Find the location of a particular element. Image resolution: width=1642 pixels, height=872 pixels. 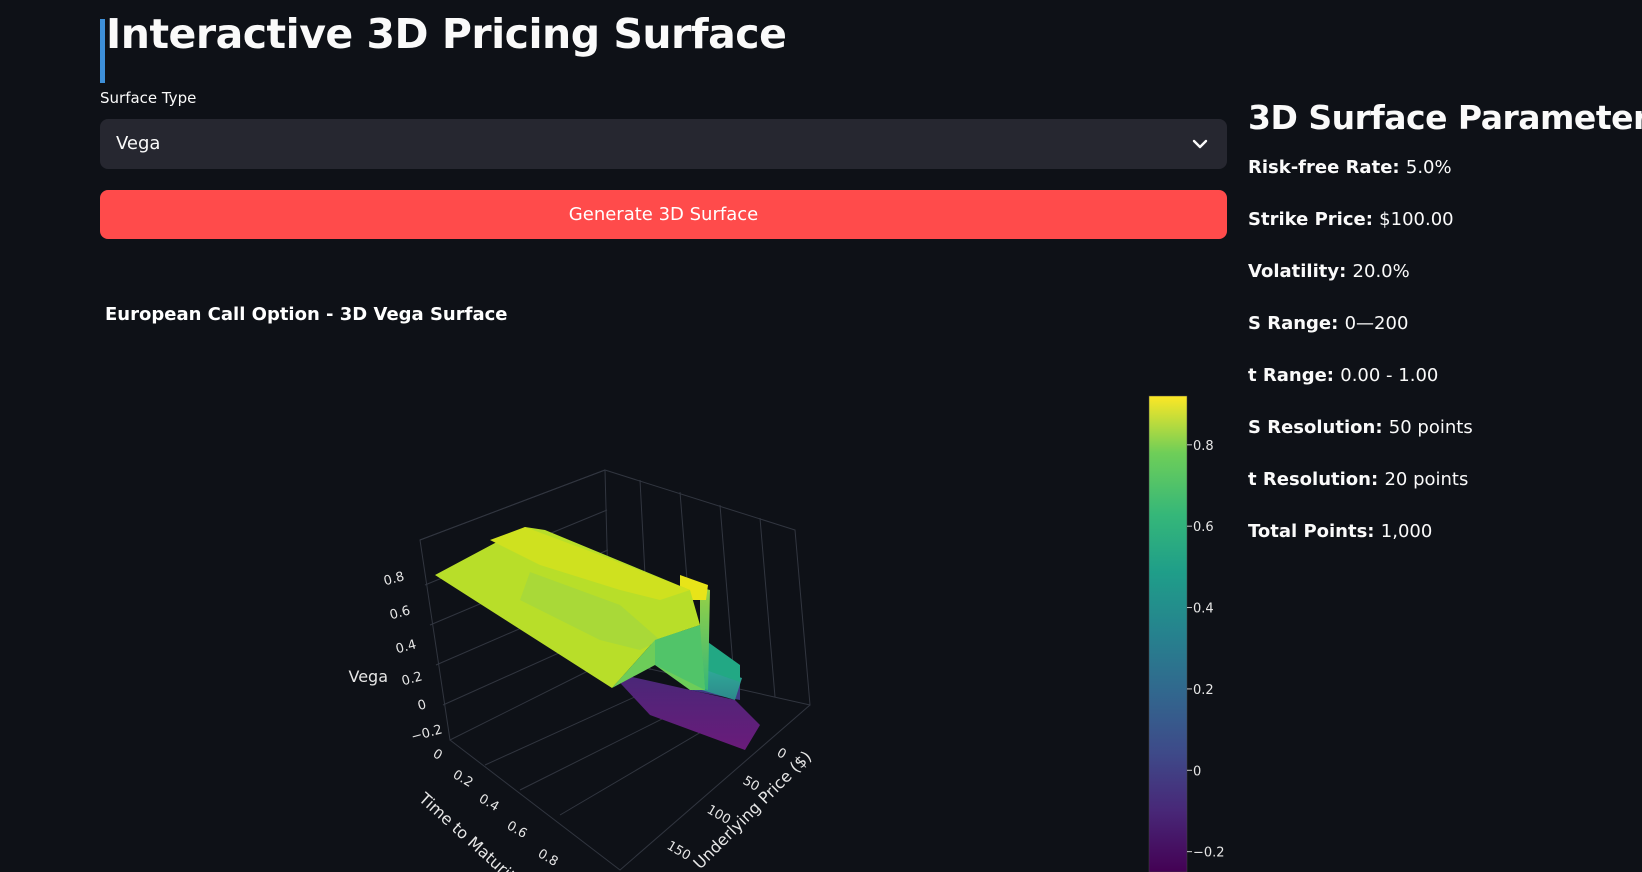

parameter-value: 1,000 is located at coordinates (1406, 531).